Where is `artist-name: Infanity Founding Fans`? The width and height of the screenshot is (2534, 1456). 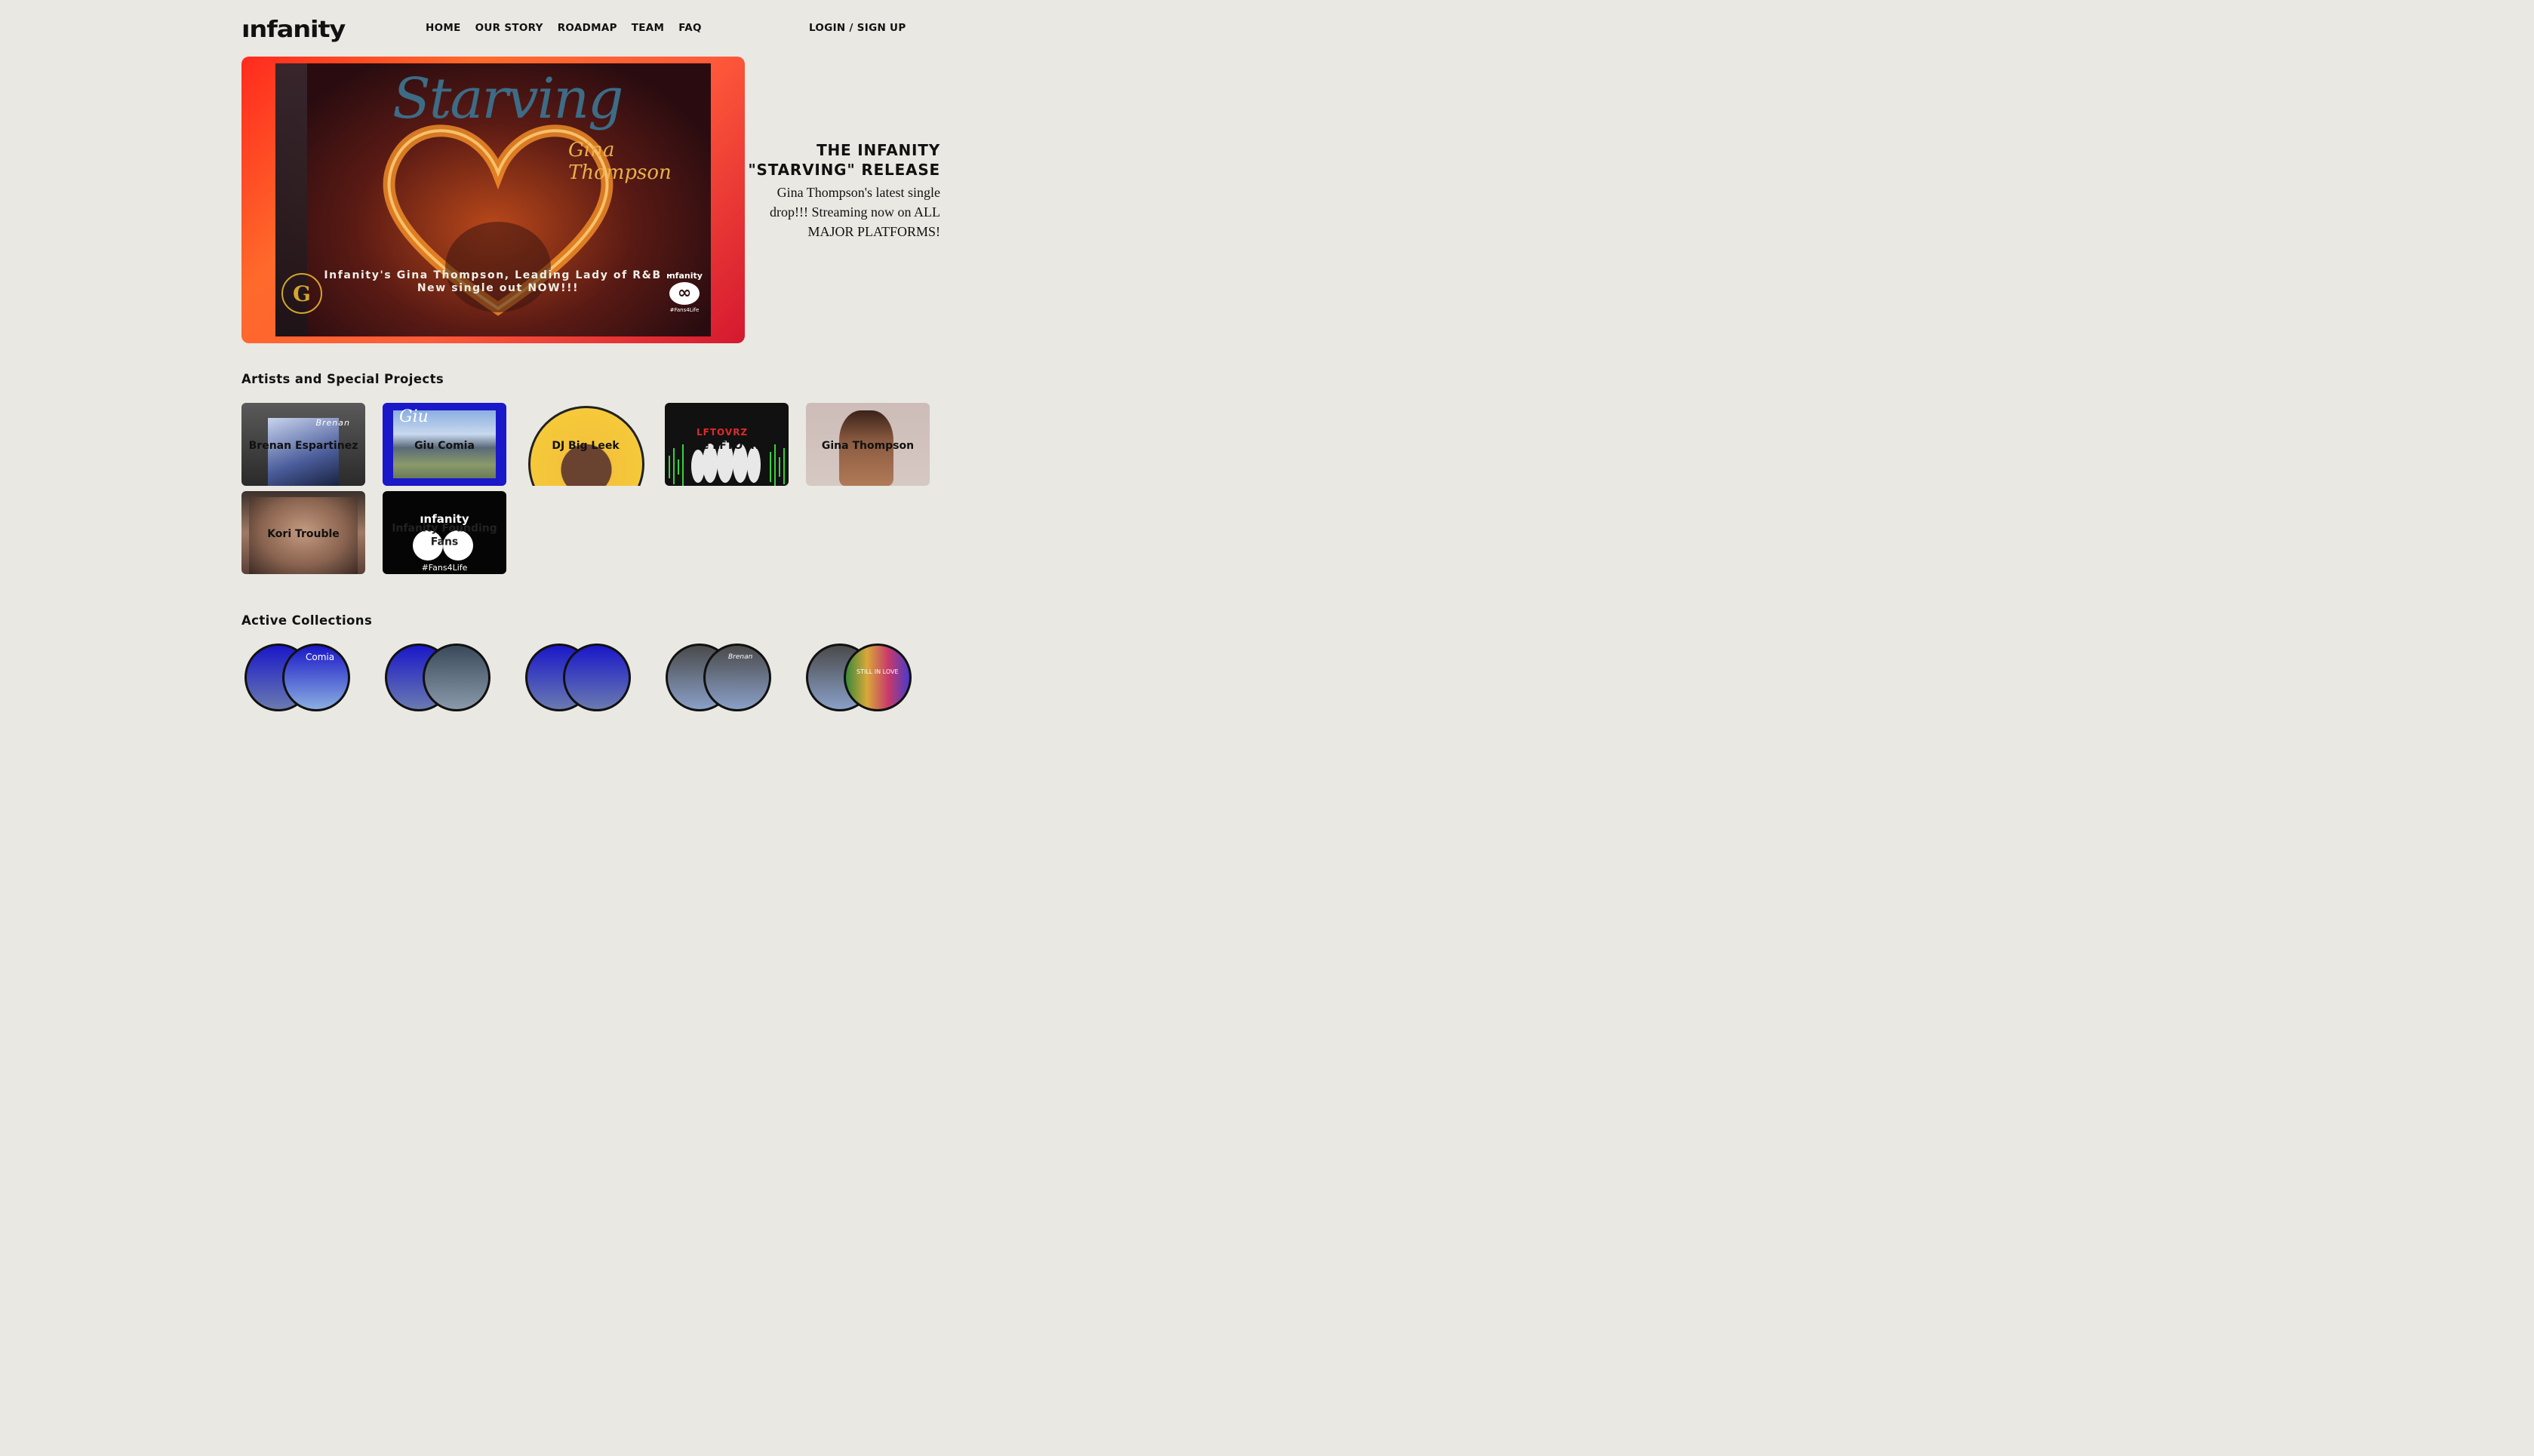
artist-name: Infanity Founding Fans is located at coordinates (444, 535).